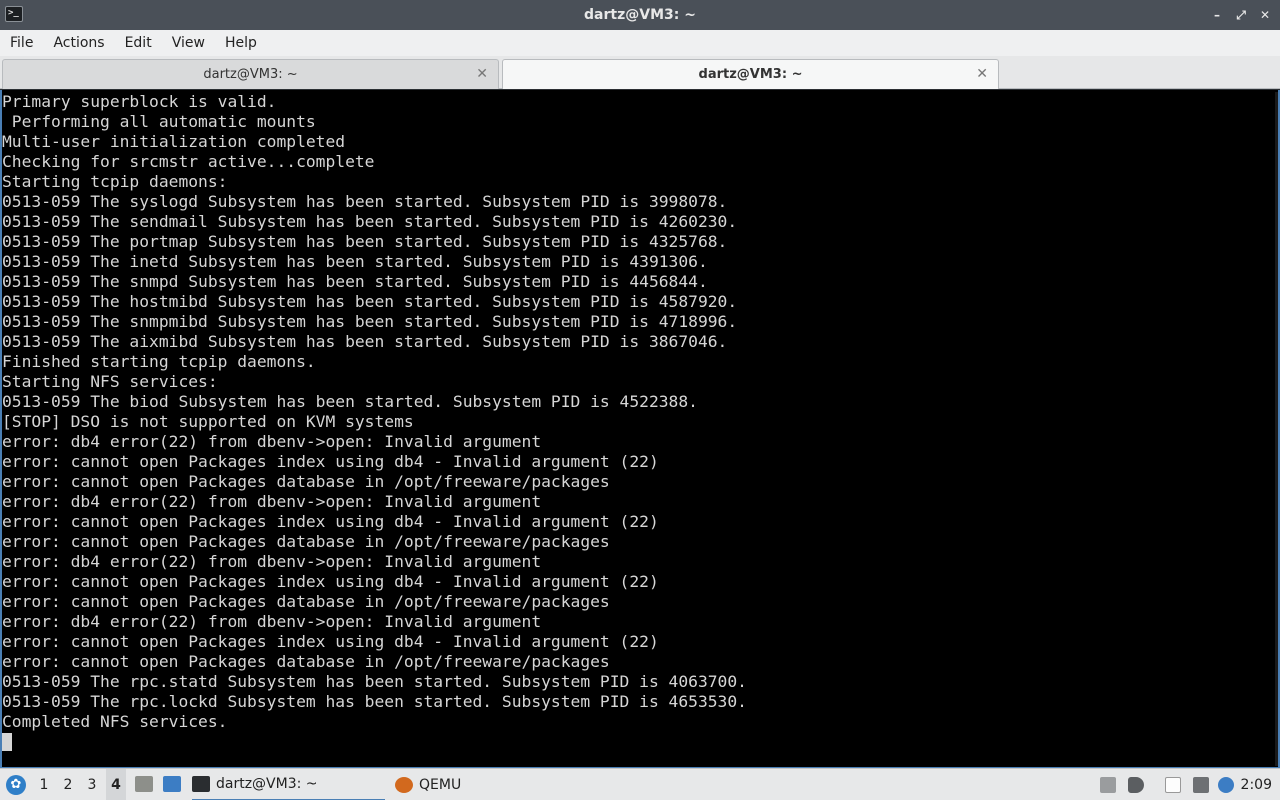 The height and width of the screenshot is (800, 1280). Describe the element at coordinates (14, 14) in the screenshot. I see `terminal-icon: >_` at that location.